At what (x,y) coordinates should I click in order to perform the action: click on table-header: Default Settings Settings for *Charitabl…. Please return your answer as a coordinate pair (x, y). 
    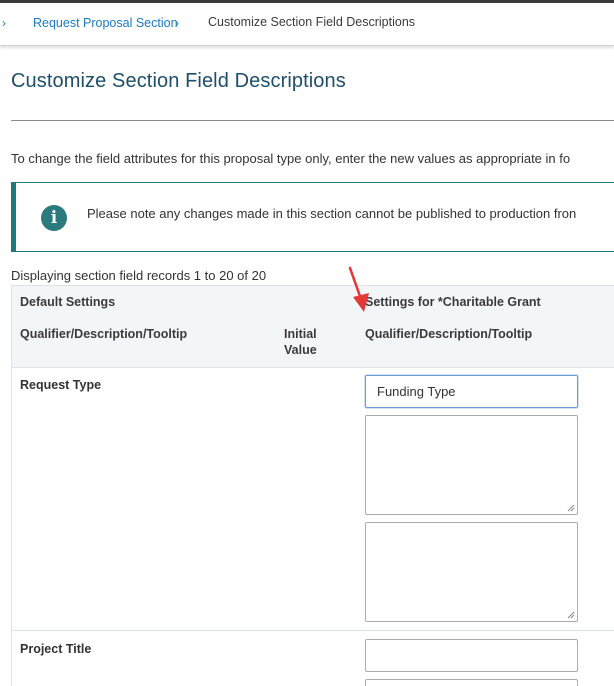
    Looking at the image, I should click on (313, 327).